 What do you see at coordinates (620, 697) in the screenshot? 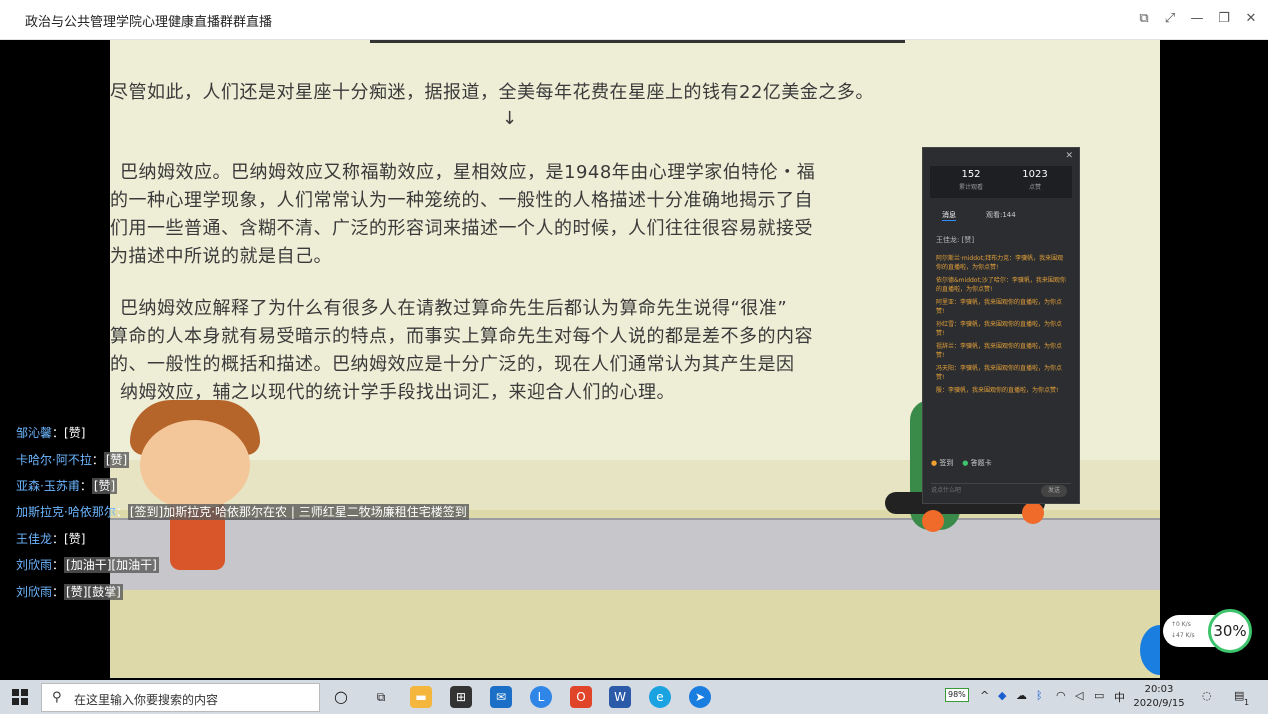
I see `word-icon: W` at bounding box center [620, 697].